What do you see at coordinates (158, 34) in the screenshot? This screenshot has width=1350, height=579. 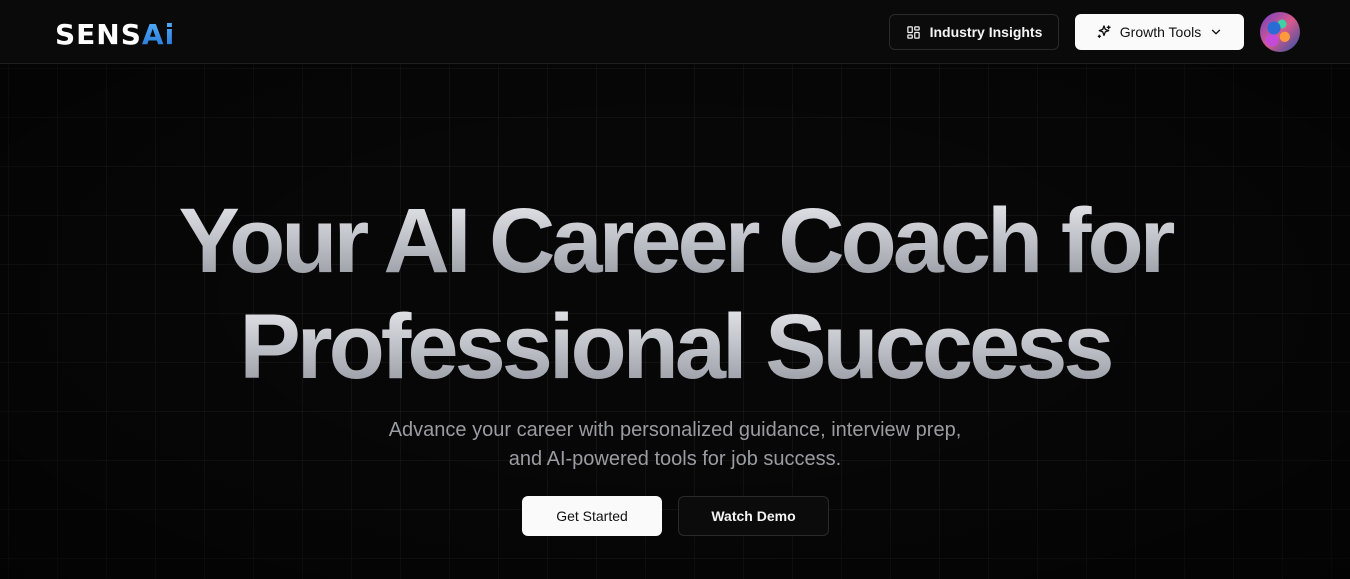 I see `logo-text-accent: Ai` at bounding box center [158, 34].